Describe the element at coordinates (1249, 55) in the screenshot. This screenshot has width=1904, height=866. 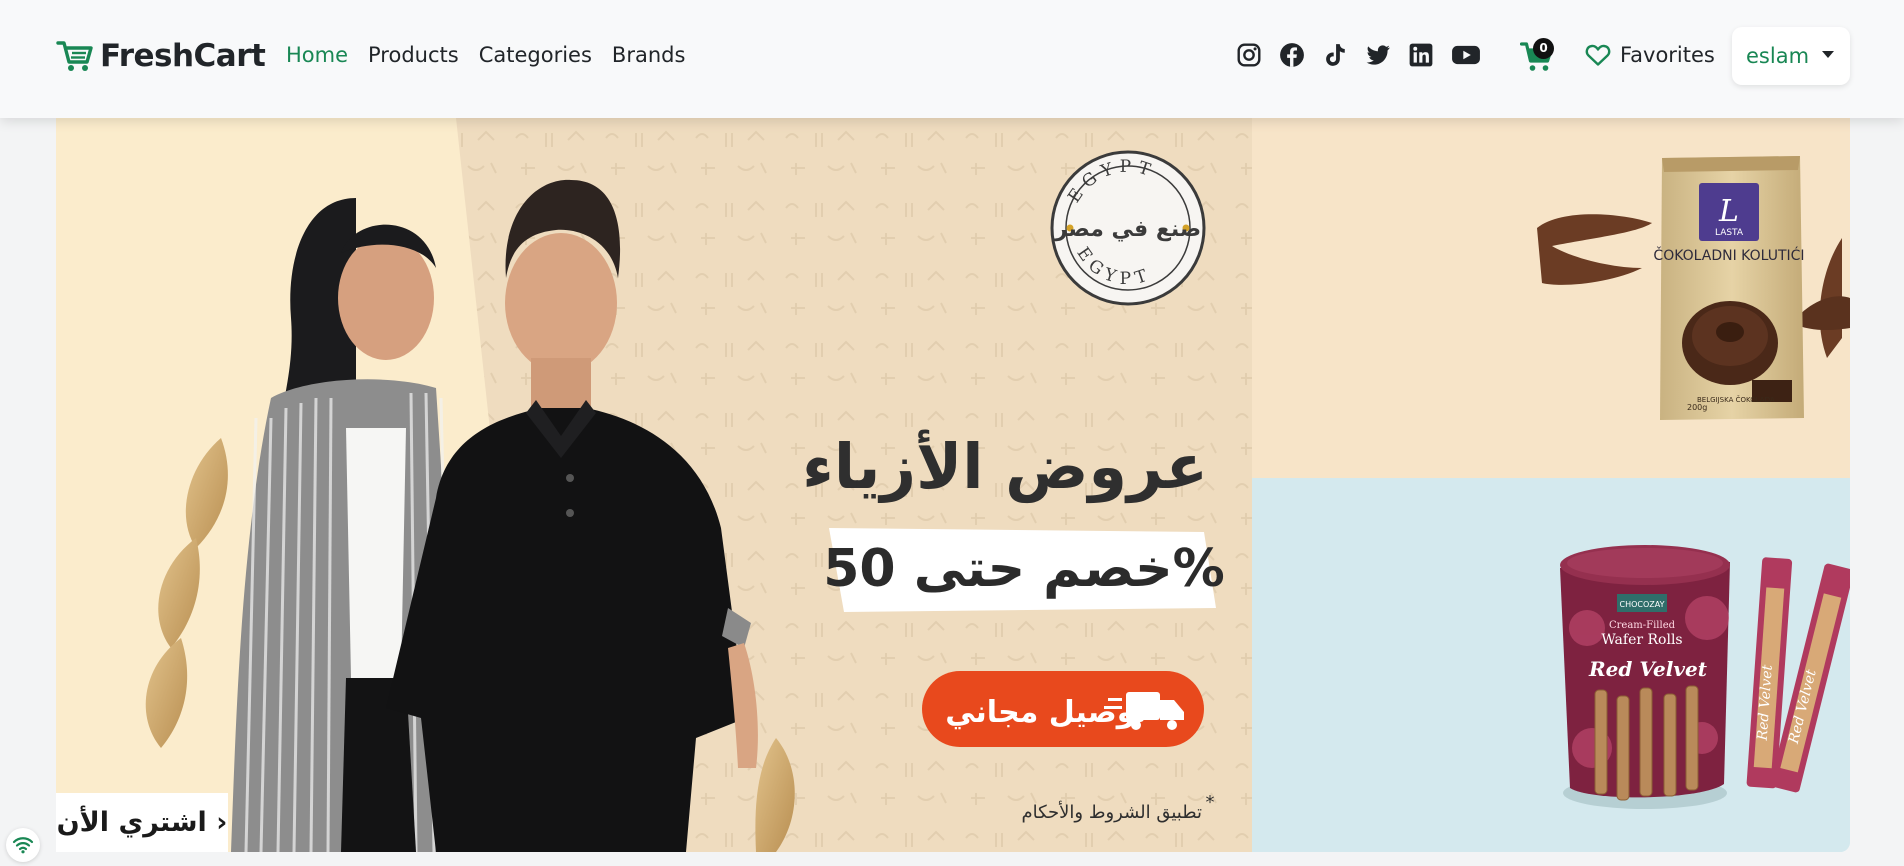
I see `instagram-icon` at that location.